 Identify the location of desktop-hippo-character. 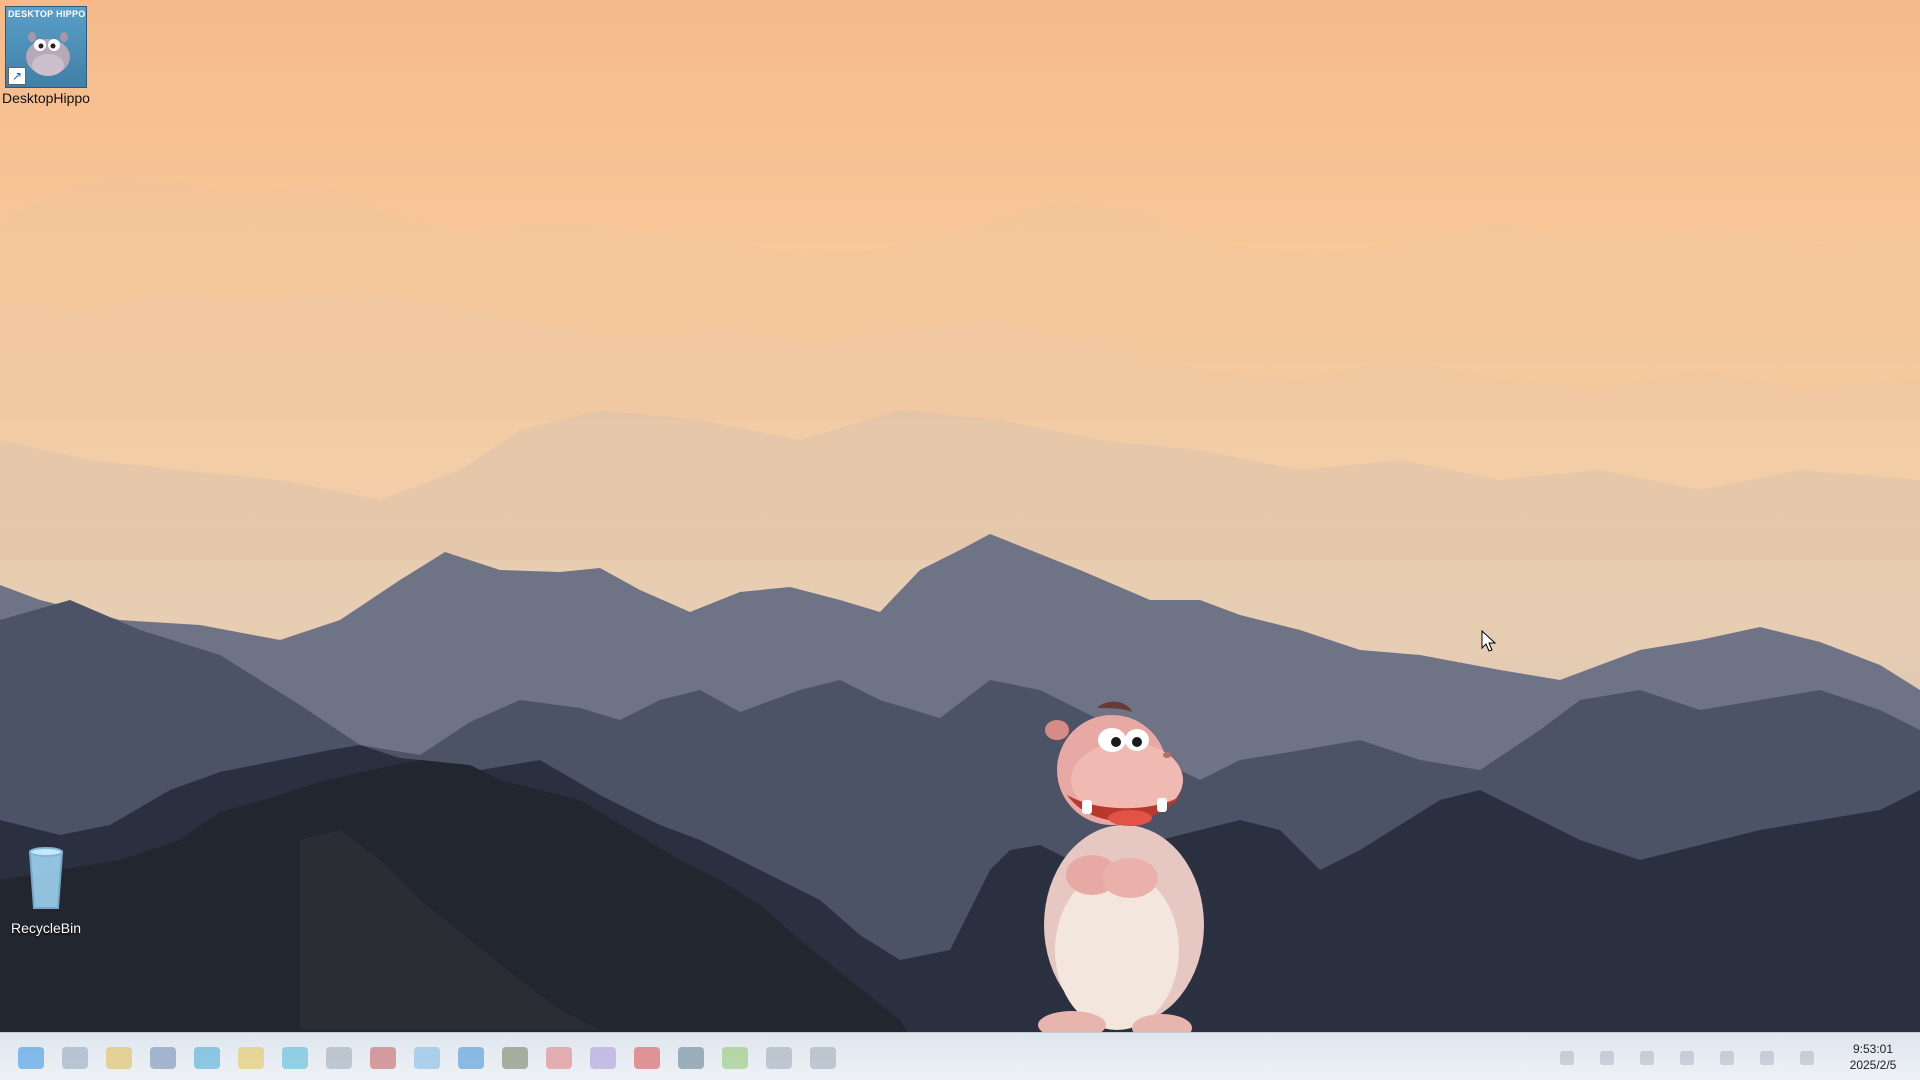
(1122, 872).